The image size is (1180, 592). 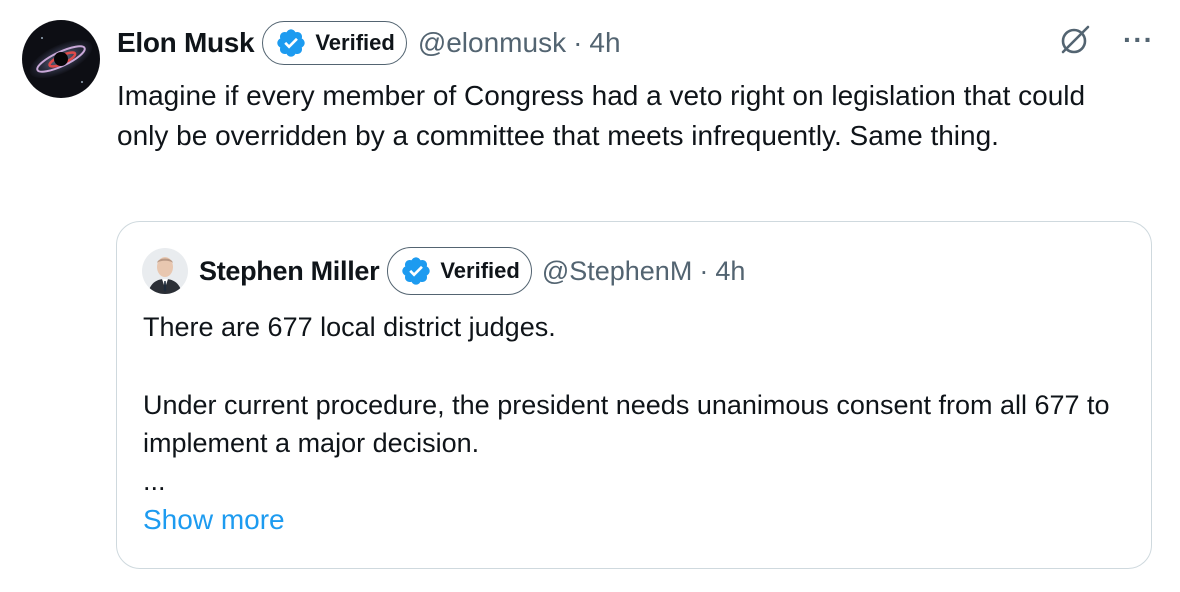 What do you see at coordinates (730, 271) in the screenshot?
I see `quote-timestamp: 4h` at bounding box center [730, 271].